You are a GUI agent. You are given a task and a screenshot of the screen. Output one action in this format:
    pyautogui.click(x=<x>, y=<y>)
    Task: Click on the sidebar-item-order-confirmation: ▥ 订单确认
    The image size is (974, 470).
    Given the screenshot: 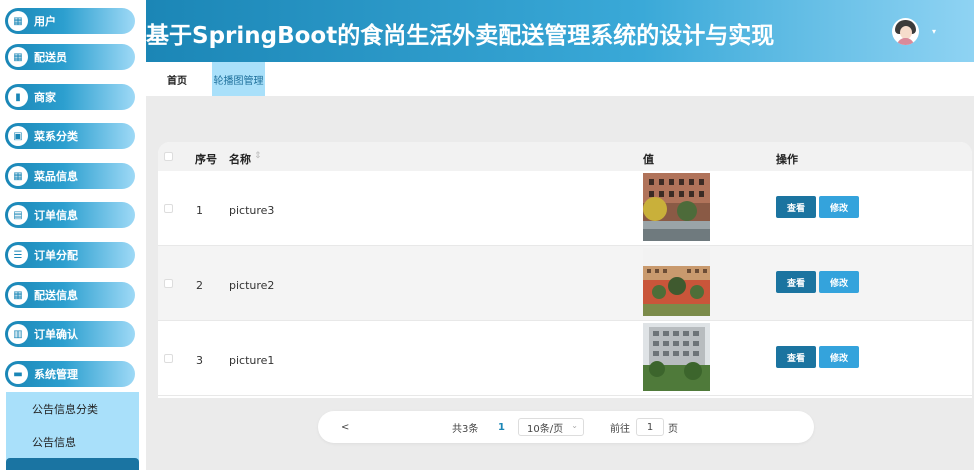 What is the action you would take?
    pyautogui.click(x=70, y=334)
    